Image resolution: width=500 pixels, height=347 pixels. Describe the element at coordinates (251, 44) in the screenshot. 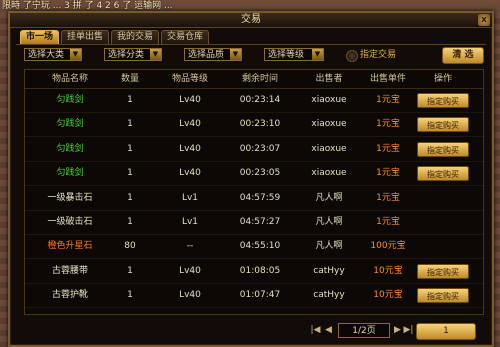

I see `tab-divider` at that location.